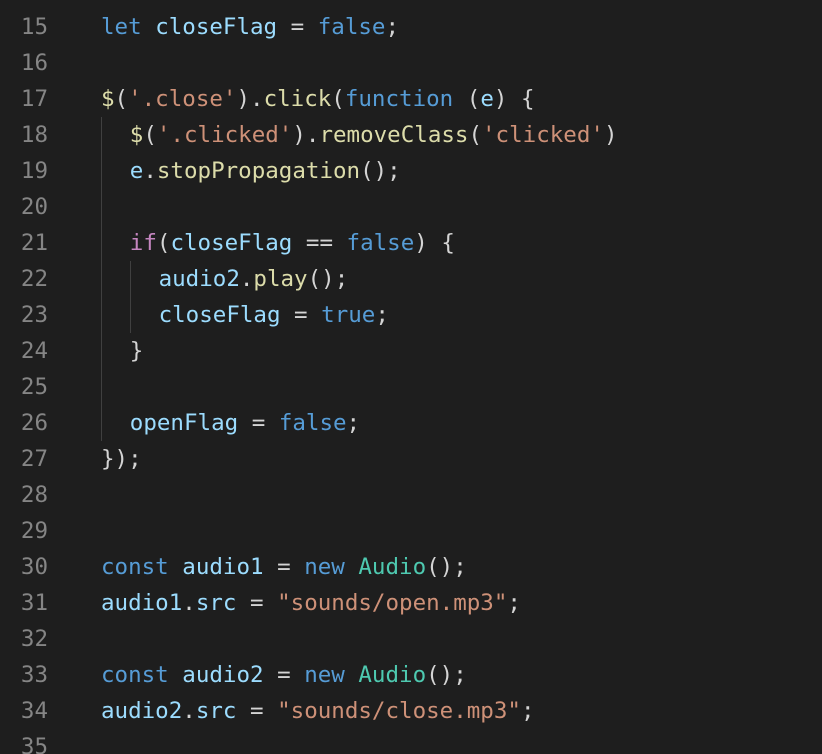 Image resolution: width=822 pixels, height=754 pixels. Describe the element at coordinates (394, 135) in the screenshot. I see `code-token: removeClass` at that location.